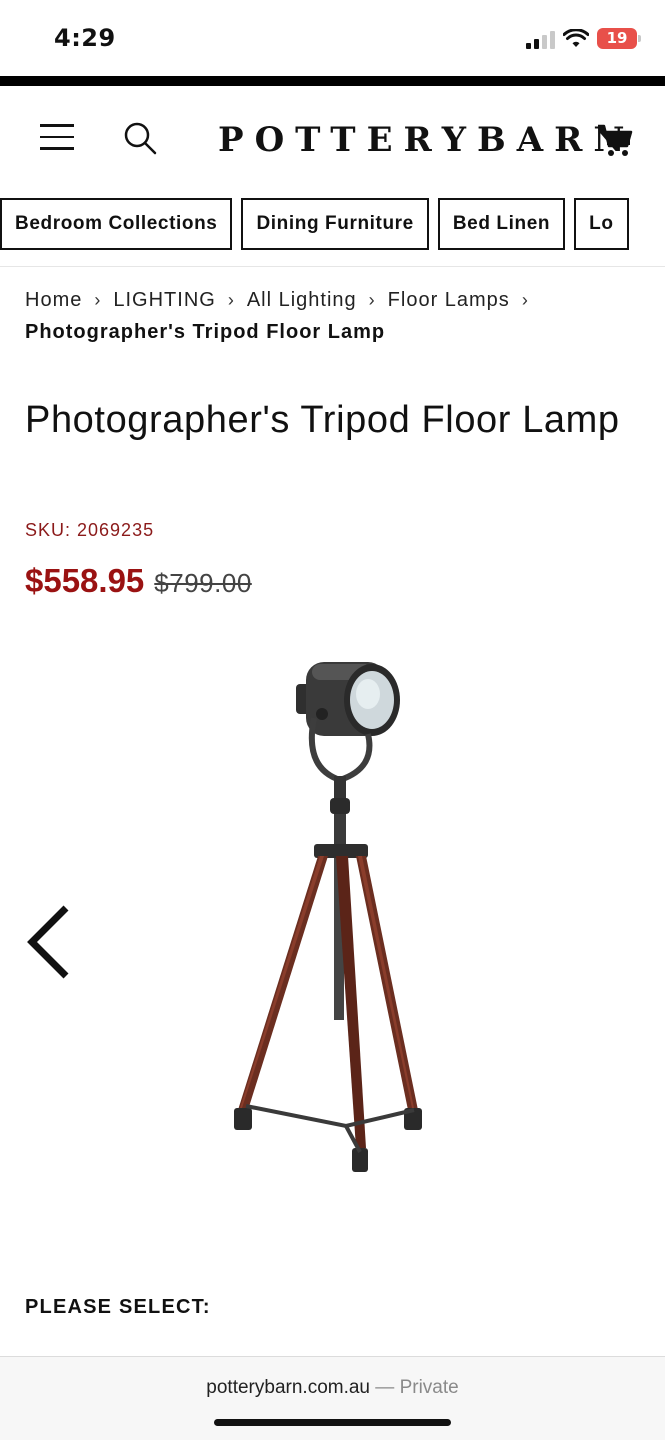 The height and width of the screenshot is (1440, 665). What do you see at coordinates (540, 39) in the screenshot?
I see `signal-icon` at bounding box center [540, 39].